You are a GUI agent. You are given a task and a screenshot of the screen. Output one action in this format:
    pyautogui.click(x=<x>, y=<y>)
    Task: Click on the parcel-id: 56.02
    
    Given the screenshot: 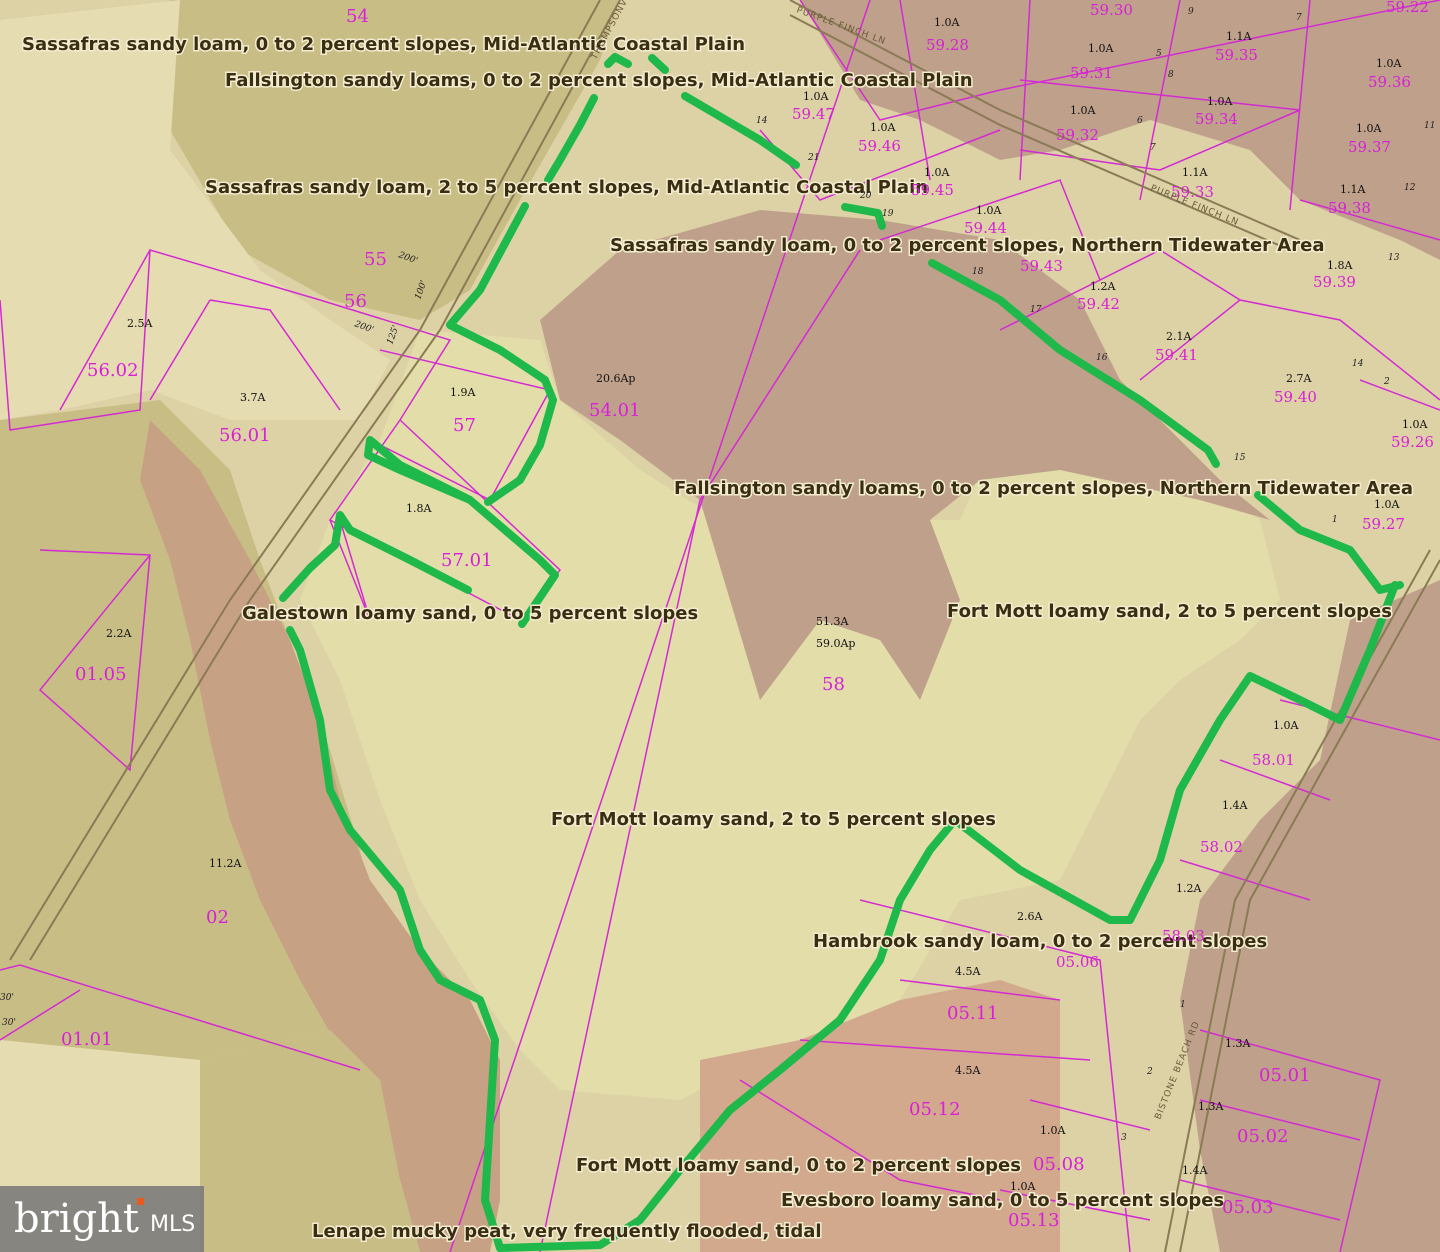 What is the action you would take?
    pyautogui.click(x=113, y=370)
    